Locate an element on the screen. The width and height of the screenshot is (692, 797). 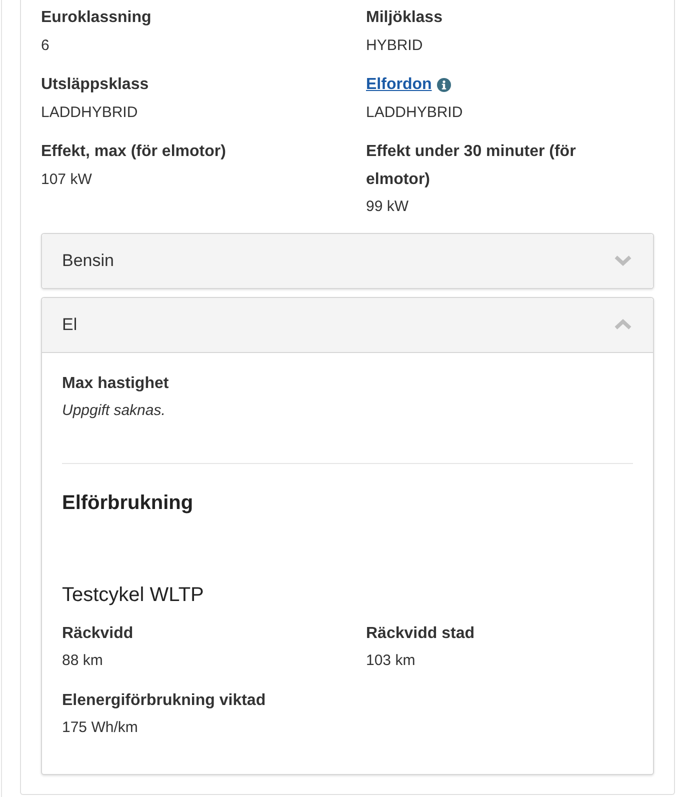
field-value: Uppgift saknas. is located at coordinates (114, 411).